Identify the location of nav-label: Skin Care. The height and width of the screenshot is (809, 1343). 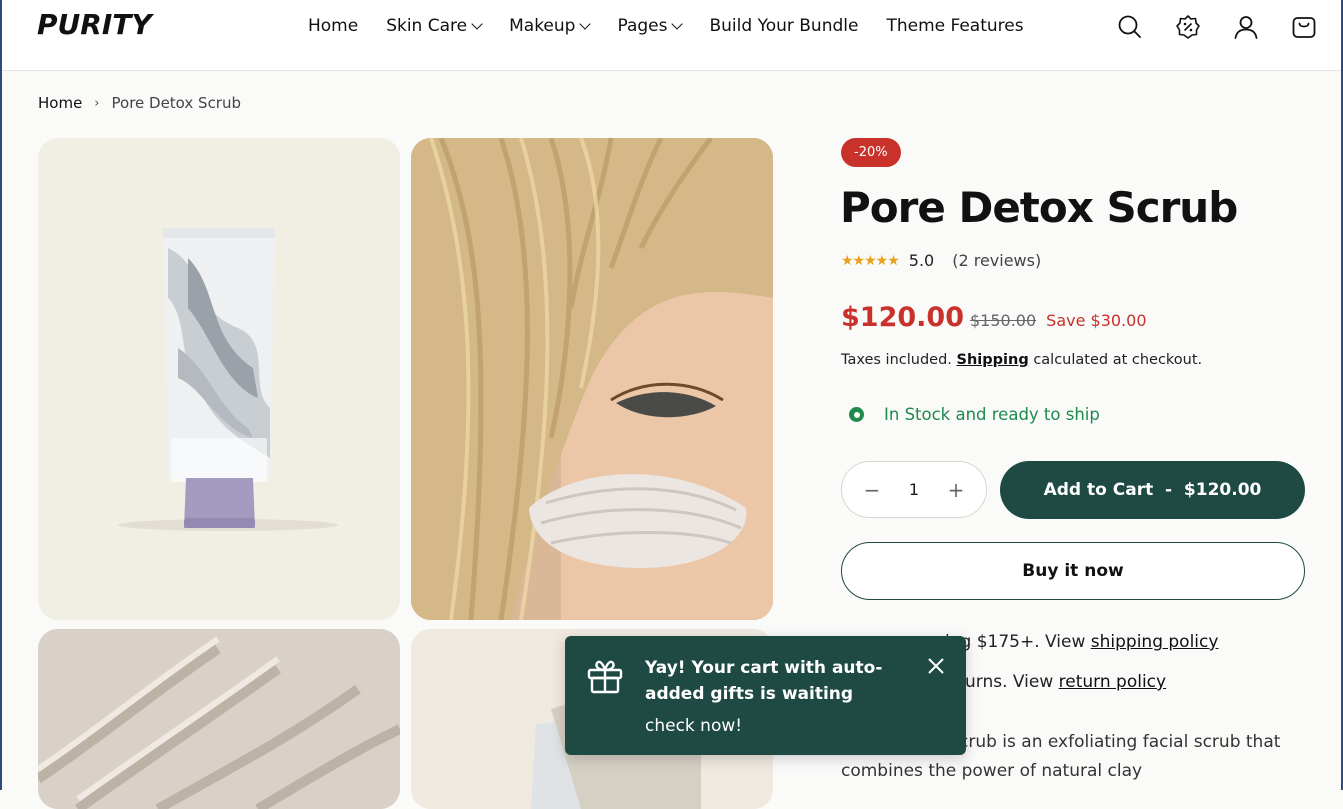
(427, 26).